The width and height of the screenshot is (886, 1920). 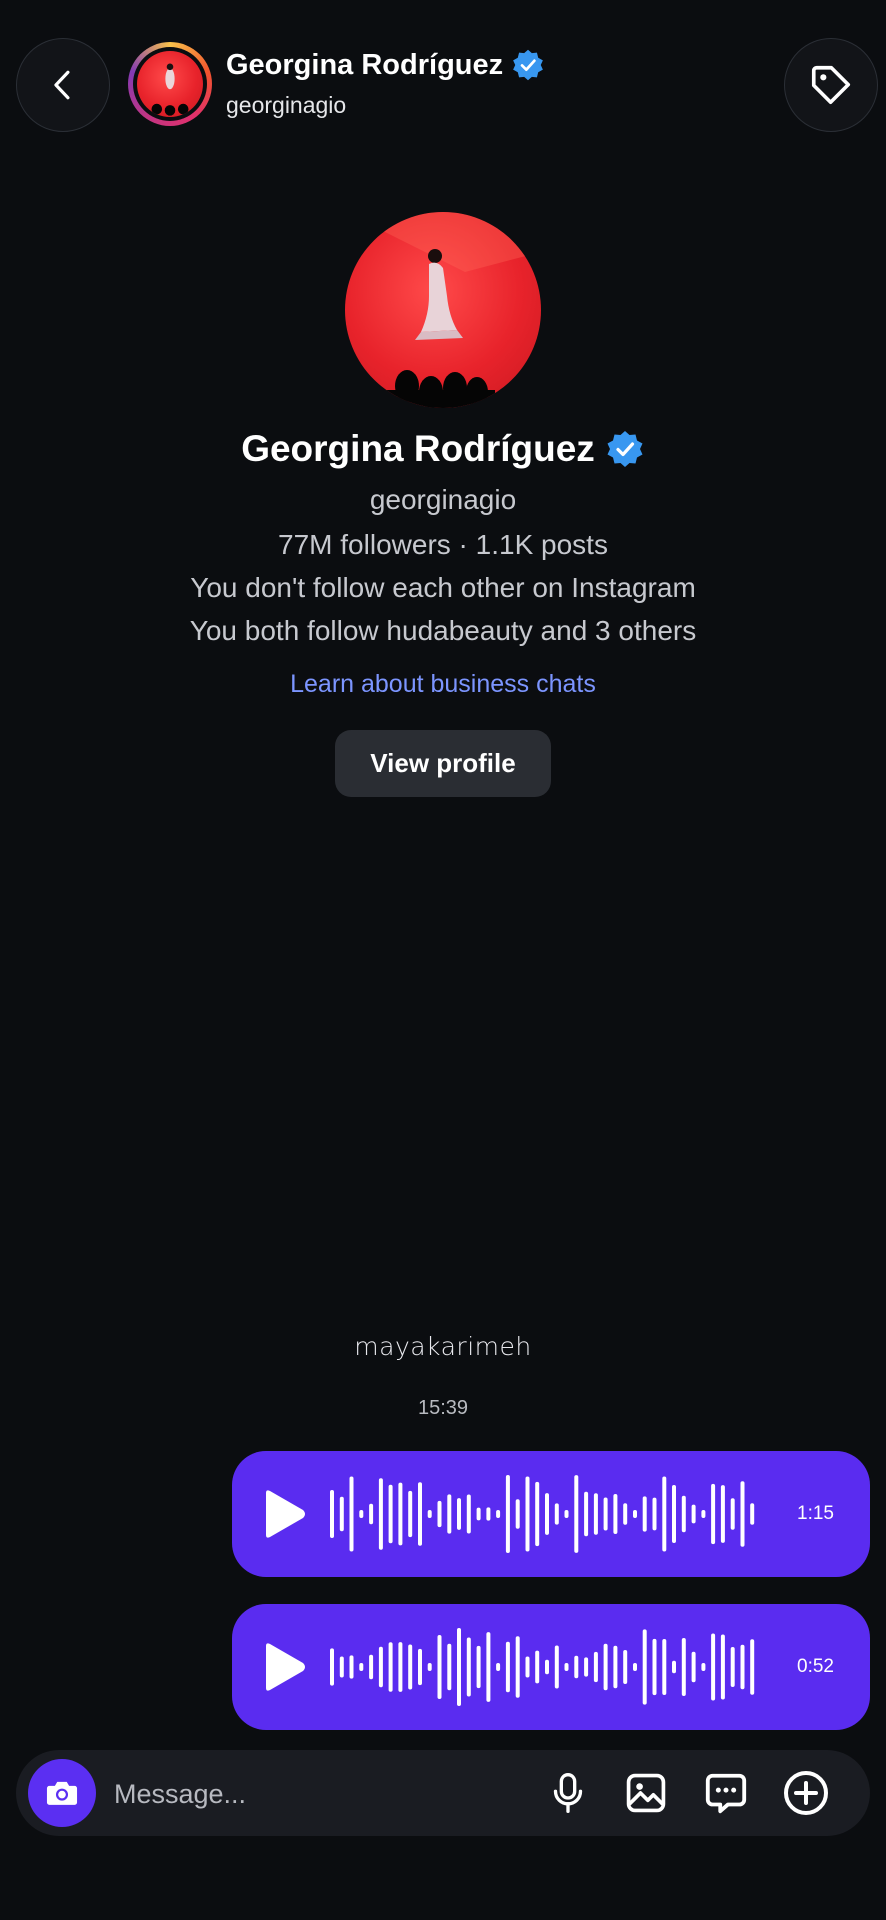 I want to click on tag-button, so click(x=831, y=85).